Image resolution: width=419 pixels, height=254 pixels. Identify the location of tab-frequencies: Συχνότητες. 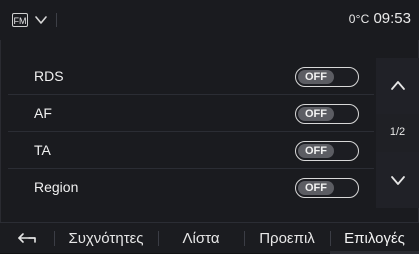
(106, 238).